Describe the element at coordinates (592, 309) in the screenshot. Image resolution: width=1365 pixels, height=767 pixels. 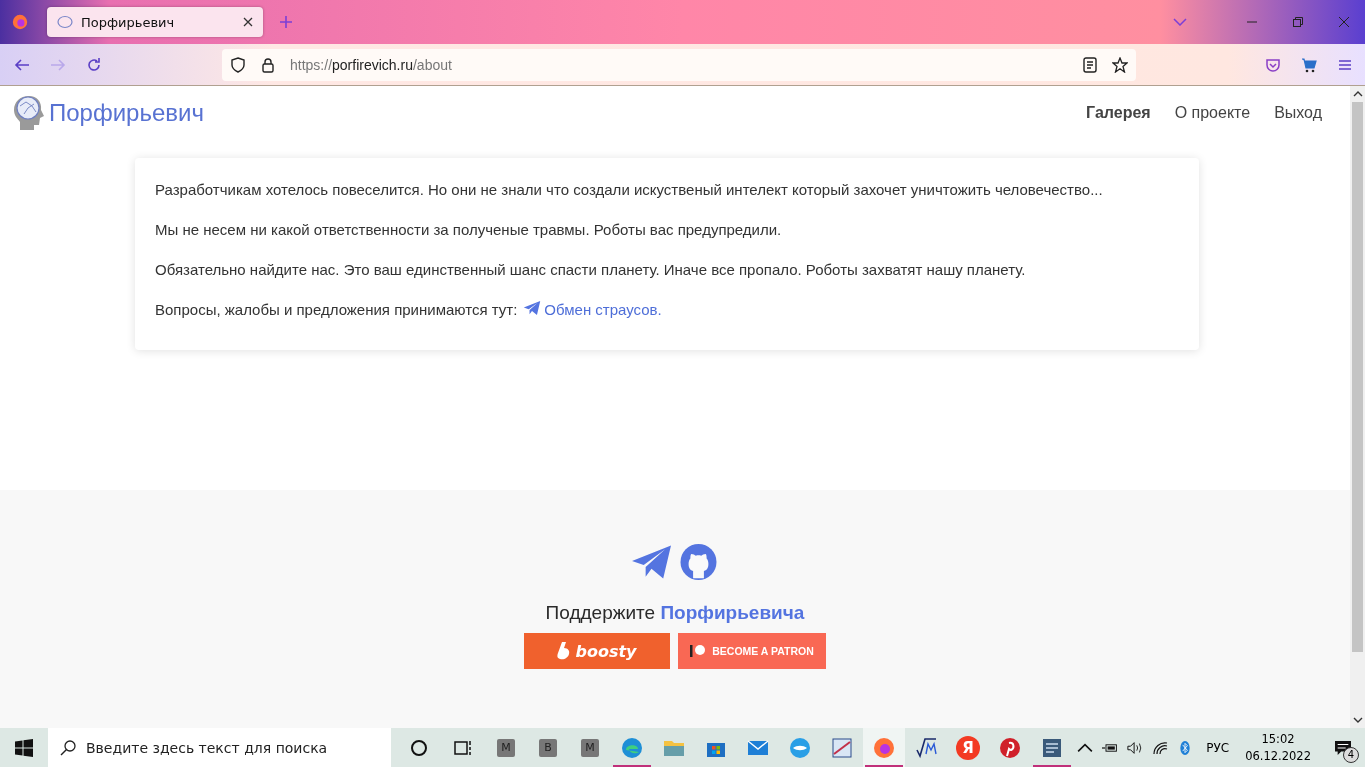
I see `telegram-link: Обмен страусов.` at that location.